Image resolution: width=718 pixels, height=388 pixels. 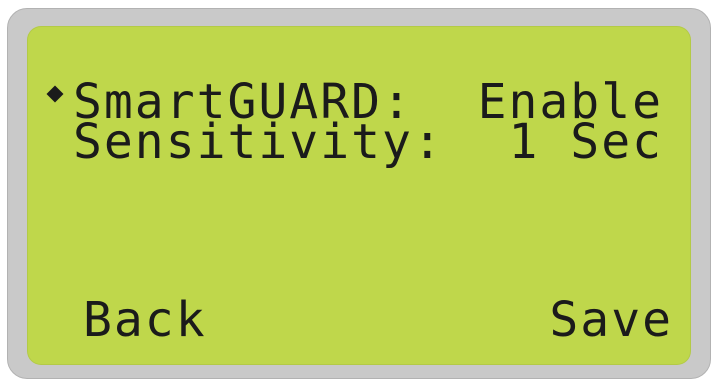 What do you see at coordinates (585, 142) in the screenshot?
I see `menu-item-value: 1 Sec` at bounding box center [585, 142].